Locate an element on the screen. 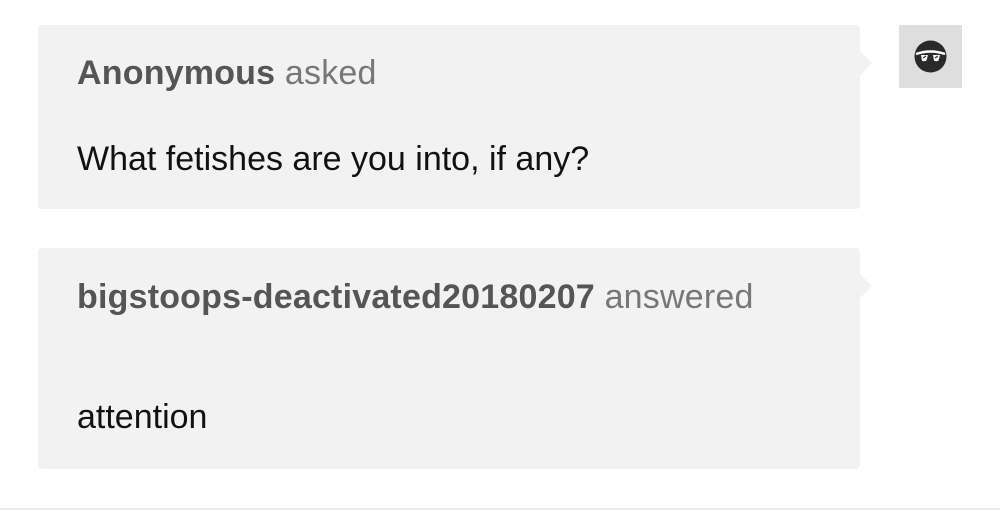 The width and height of the screenshot is (1000, 513). divider is located at coordinates (500, 509).